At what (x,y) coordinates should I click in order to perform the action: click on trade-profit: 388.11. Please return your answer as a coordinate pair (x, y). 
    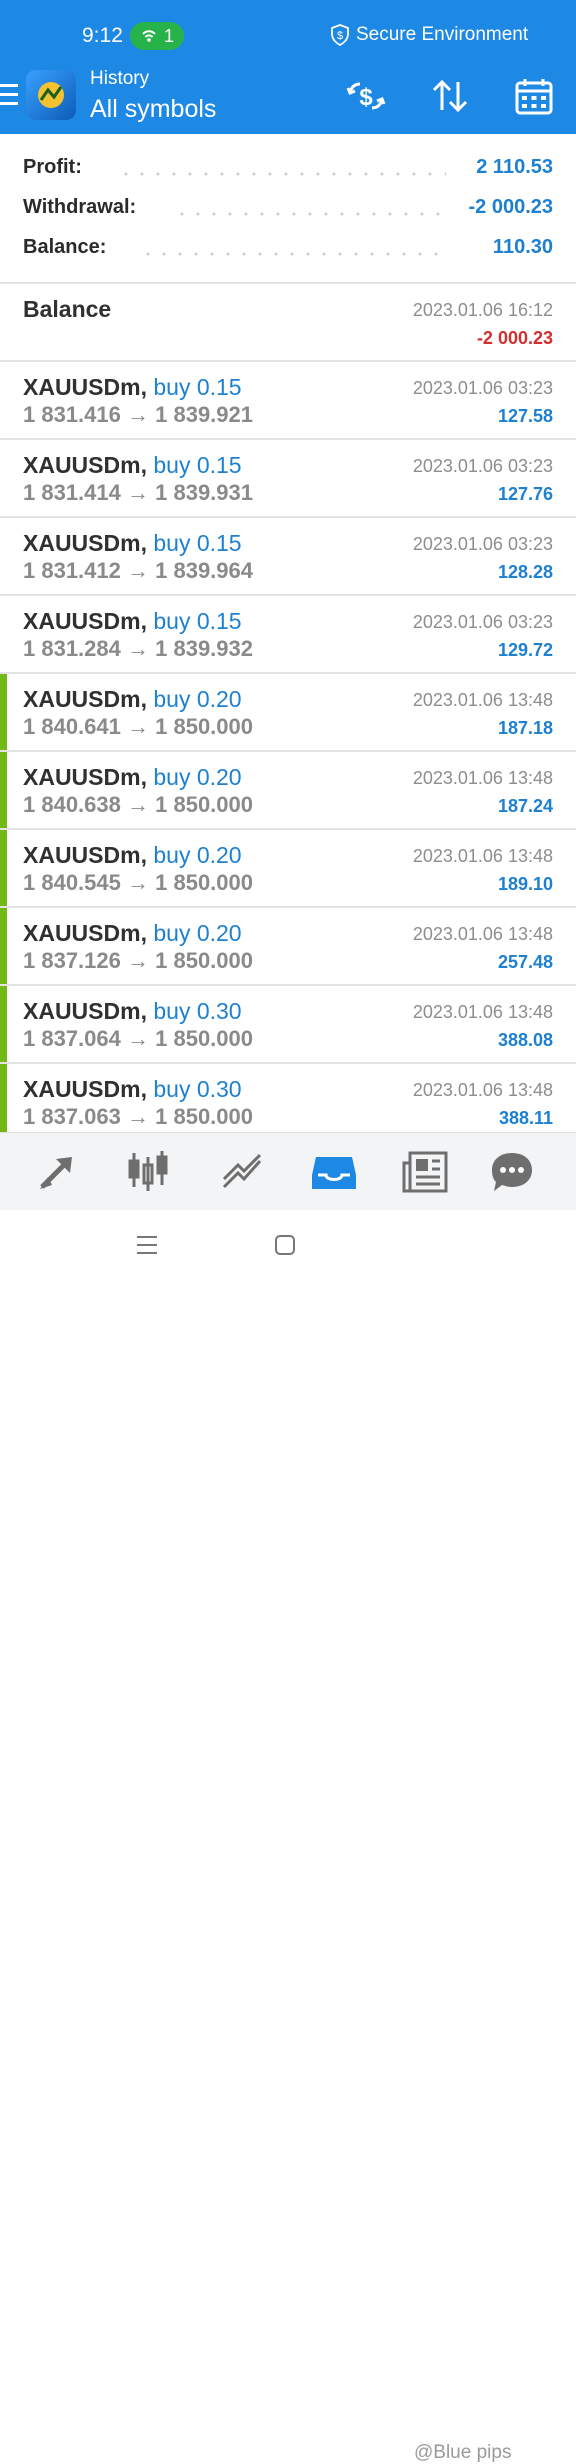
    Looking at the image, I should click on (525, 1118).